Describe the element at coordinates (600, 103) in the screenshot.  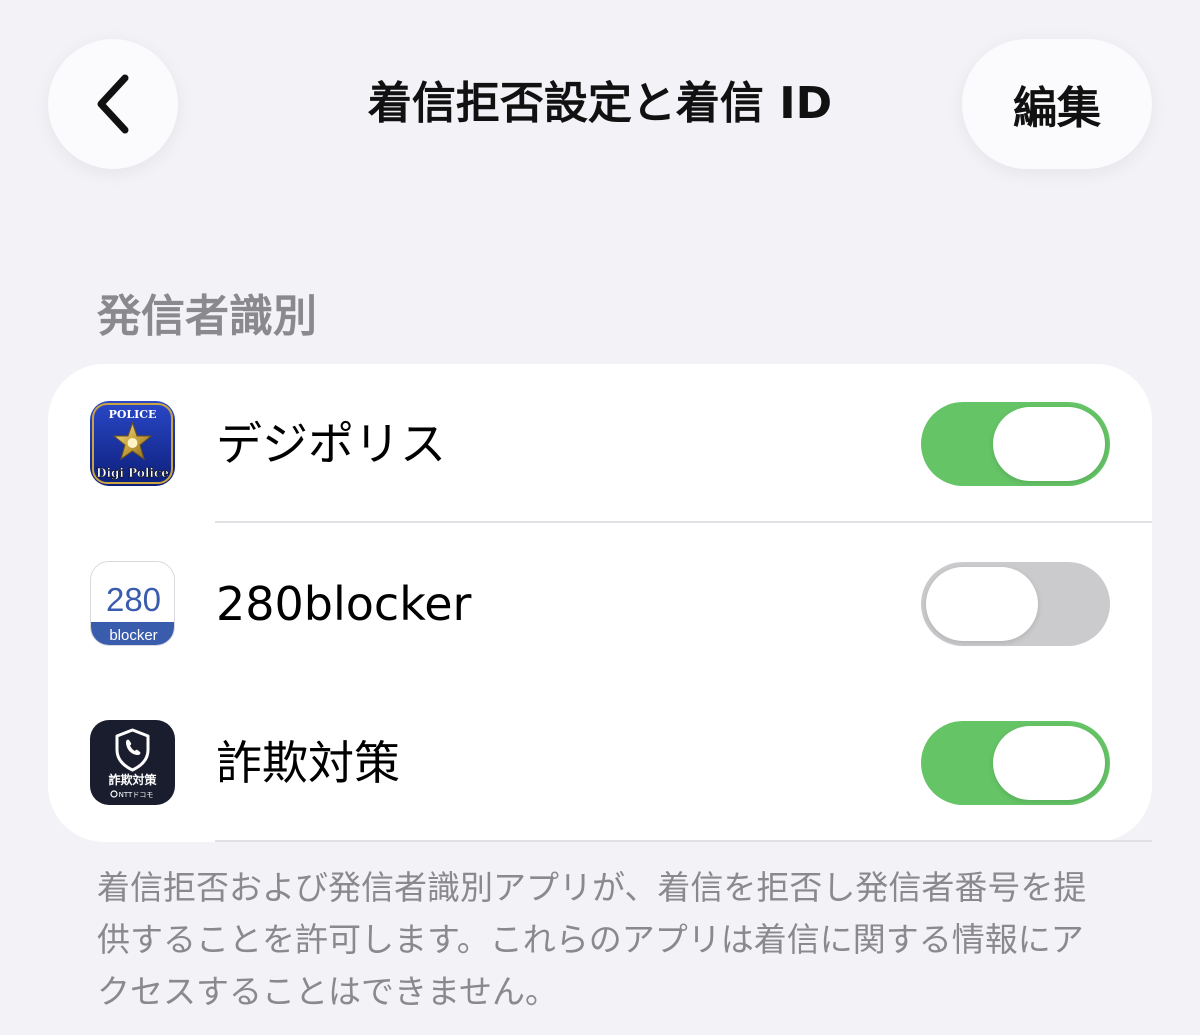
I see `page-title: 着信拒否設定と着信 ID` at that location.